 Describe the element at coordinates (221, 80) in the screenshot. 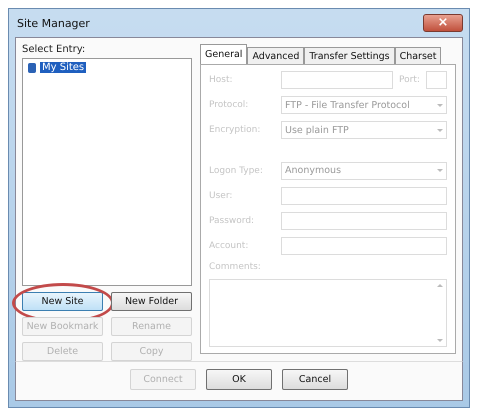

I see `field-label: Host:` at that location.